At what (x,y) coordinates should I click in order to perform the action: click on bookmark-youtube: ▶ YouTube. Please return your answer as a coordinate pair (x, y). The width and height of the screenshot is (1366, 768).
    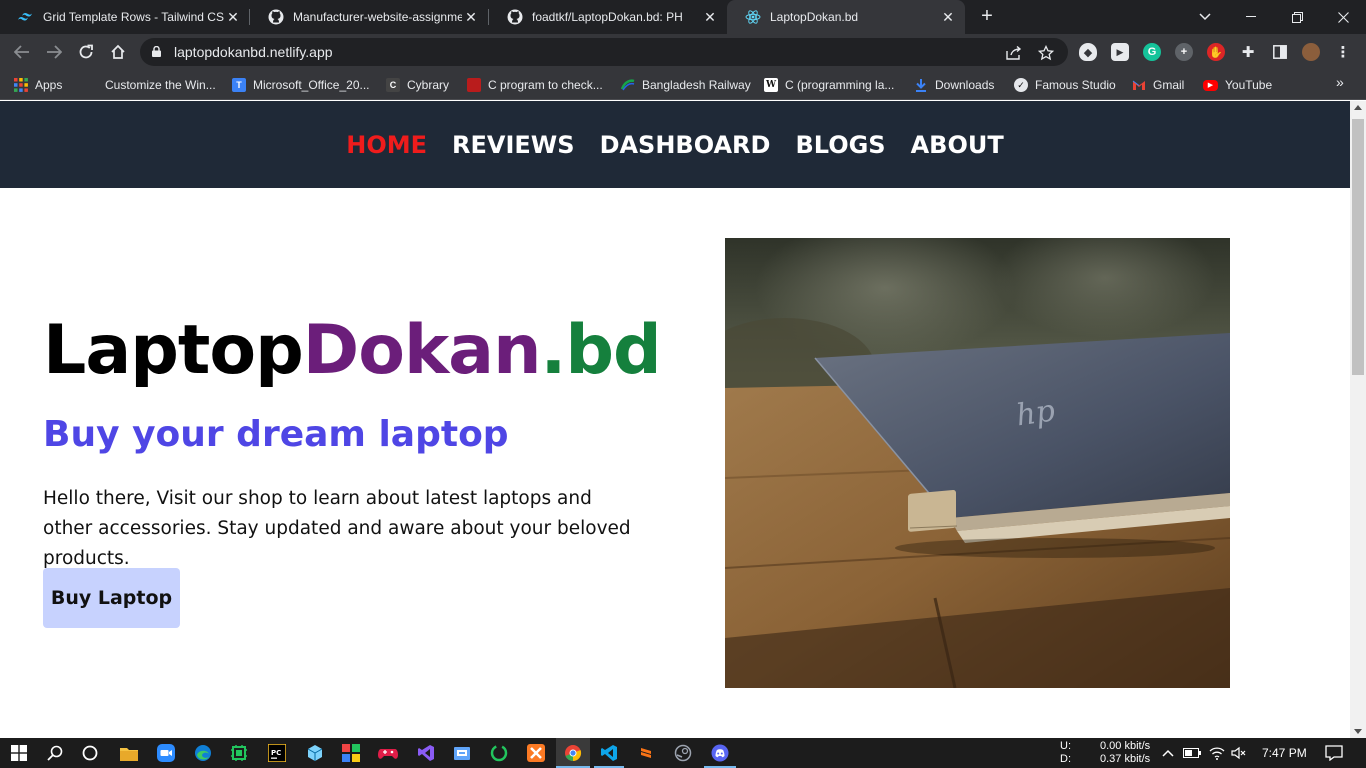
    Looking at the image, I should click on (1237, 85).